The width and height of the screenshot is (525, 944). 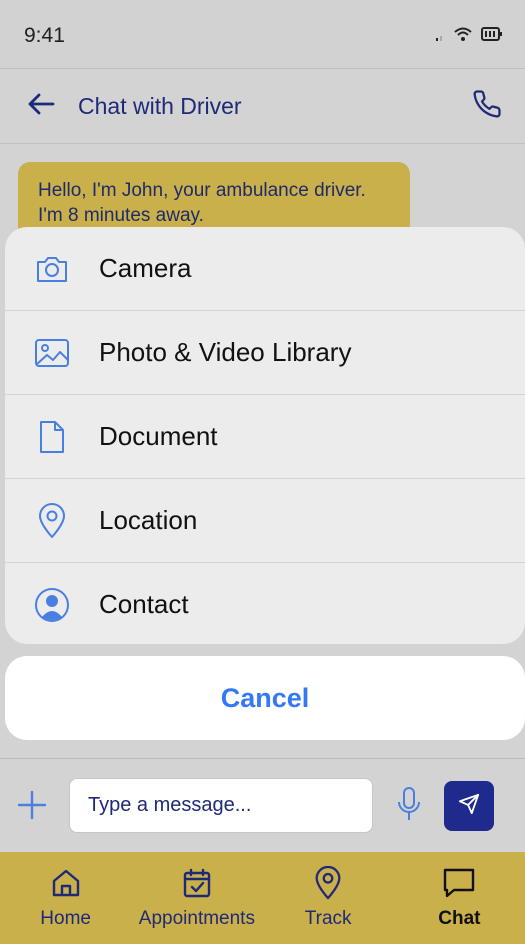 I want to click on status-icons, so click(x=469, y=36).